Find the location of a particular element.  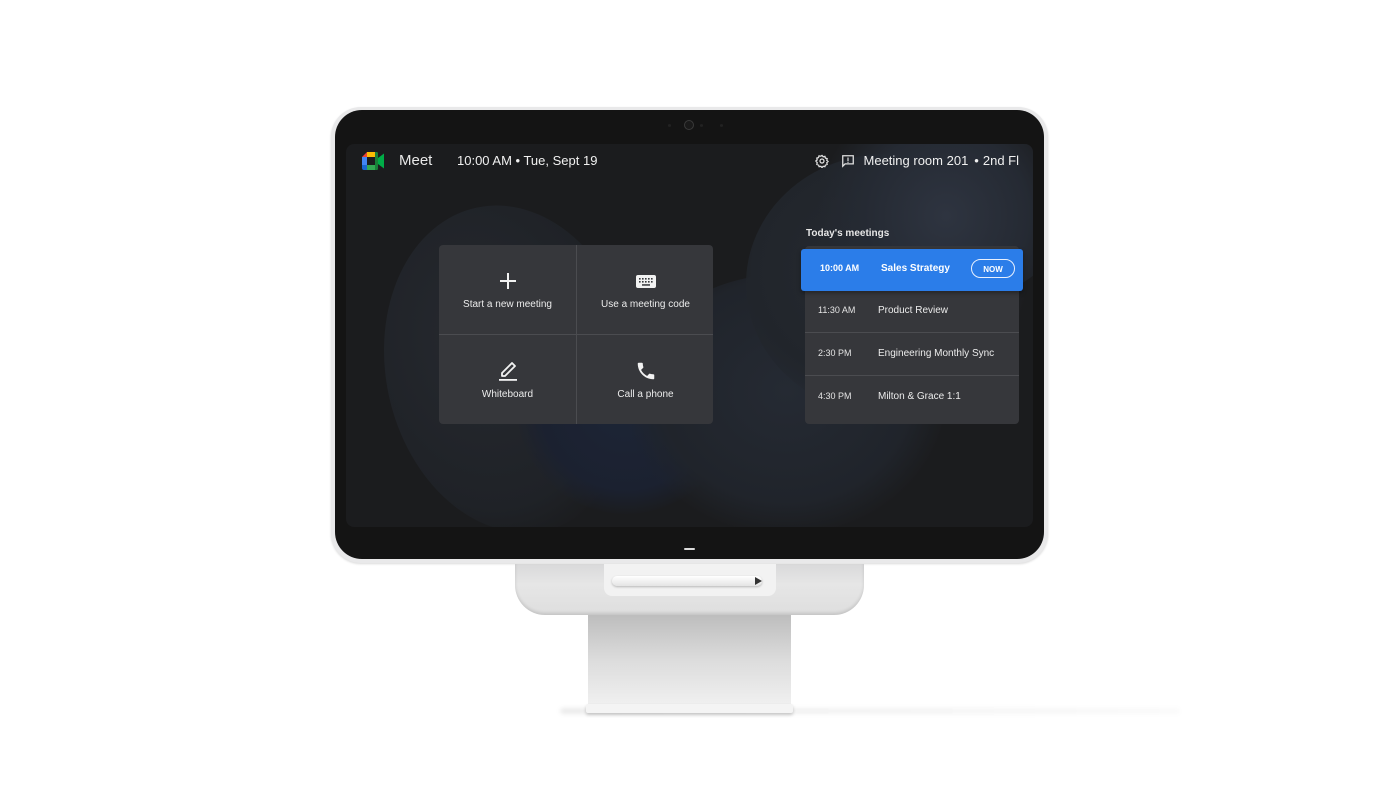

action-label: Use a meeting code is located at coordinates (645, 304).